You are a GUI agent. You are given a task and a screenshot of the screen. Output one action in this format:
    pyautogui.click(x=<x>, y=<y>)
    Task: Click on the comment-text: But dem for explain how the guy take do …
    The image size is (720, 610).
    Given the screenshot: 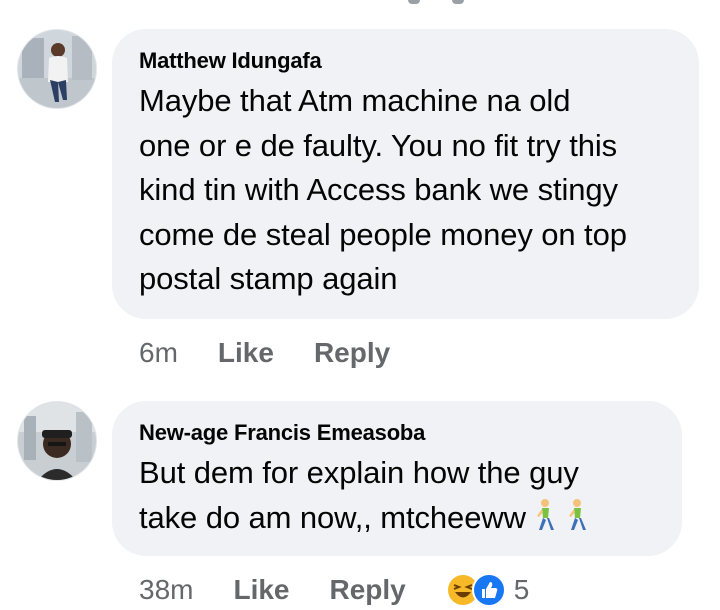 What is the action you would take?
    pyautogui.click(x=397, y=497)
    